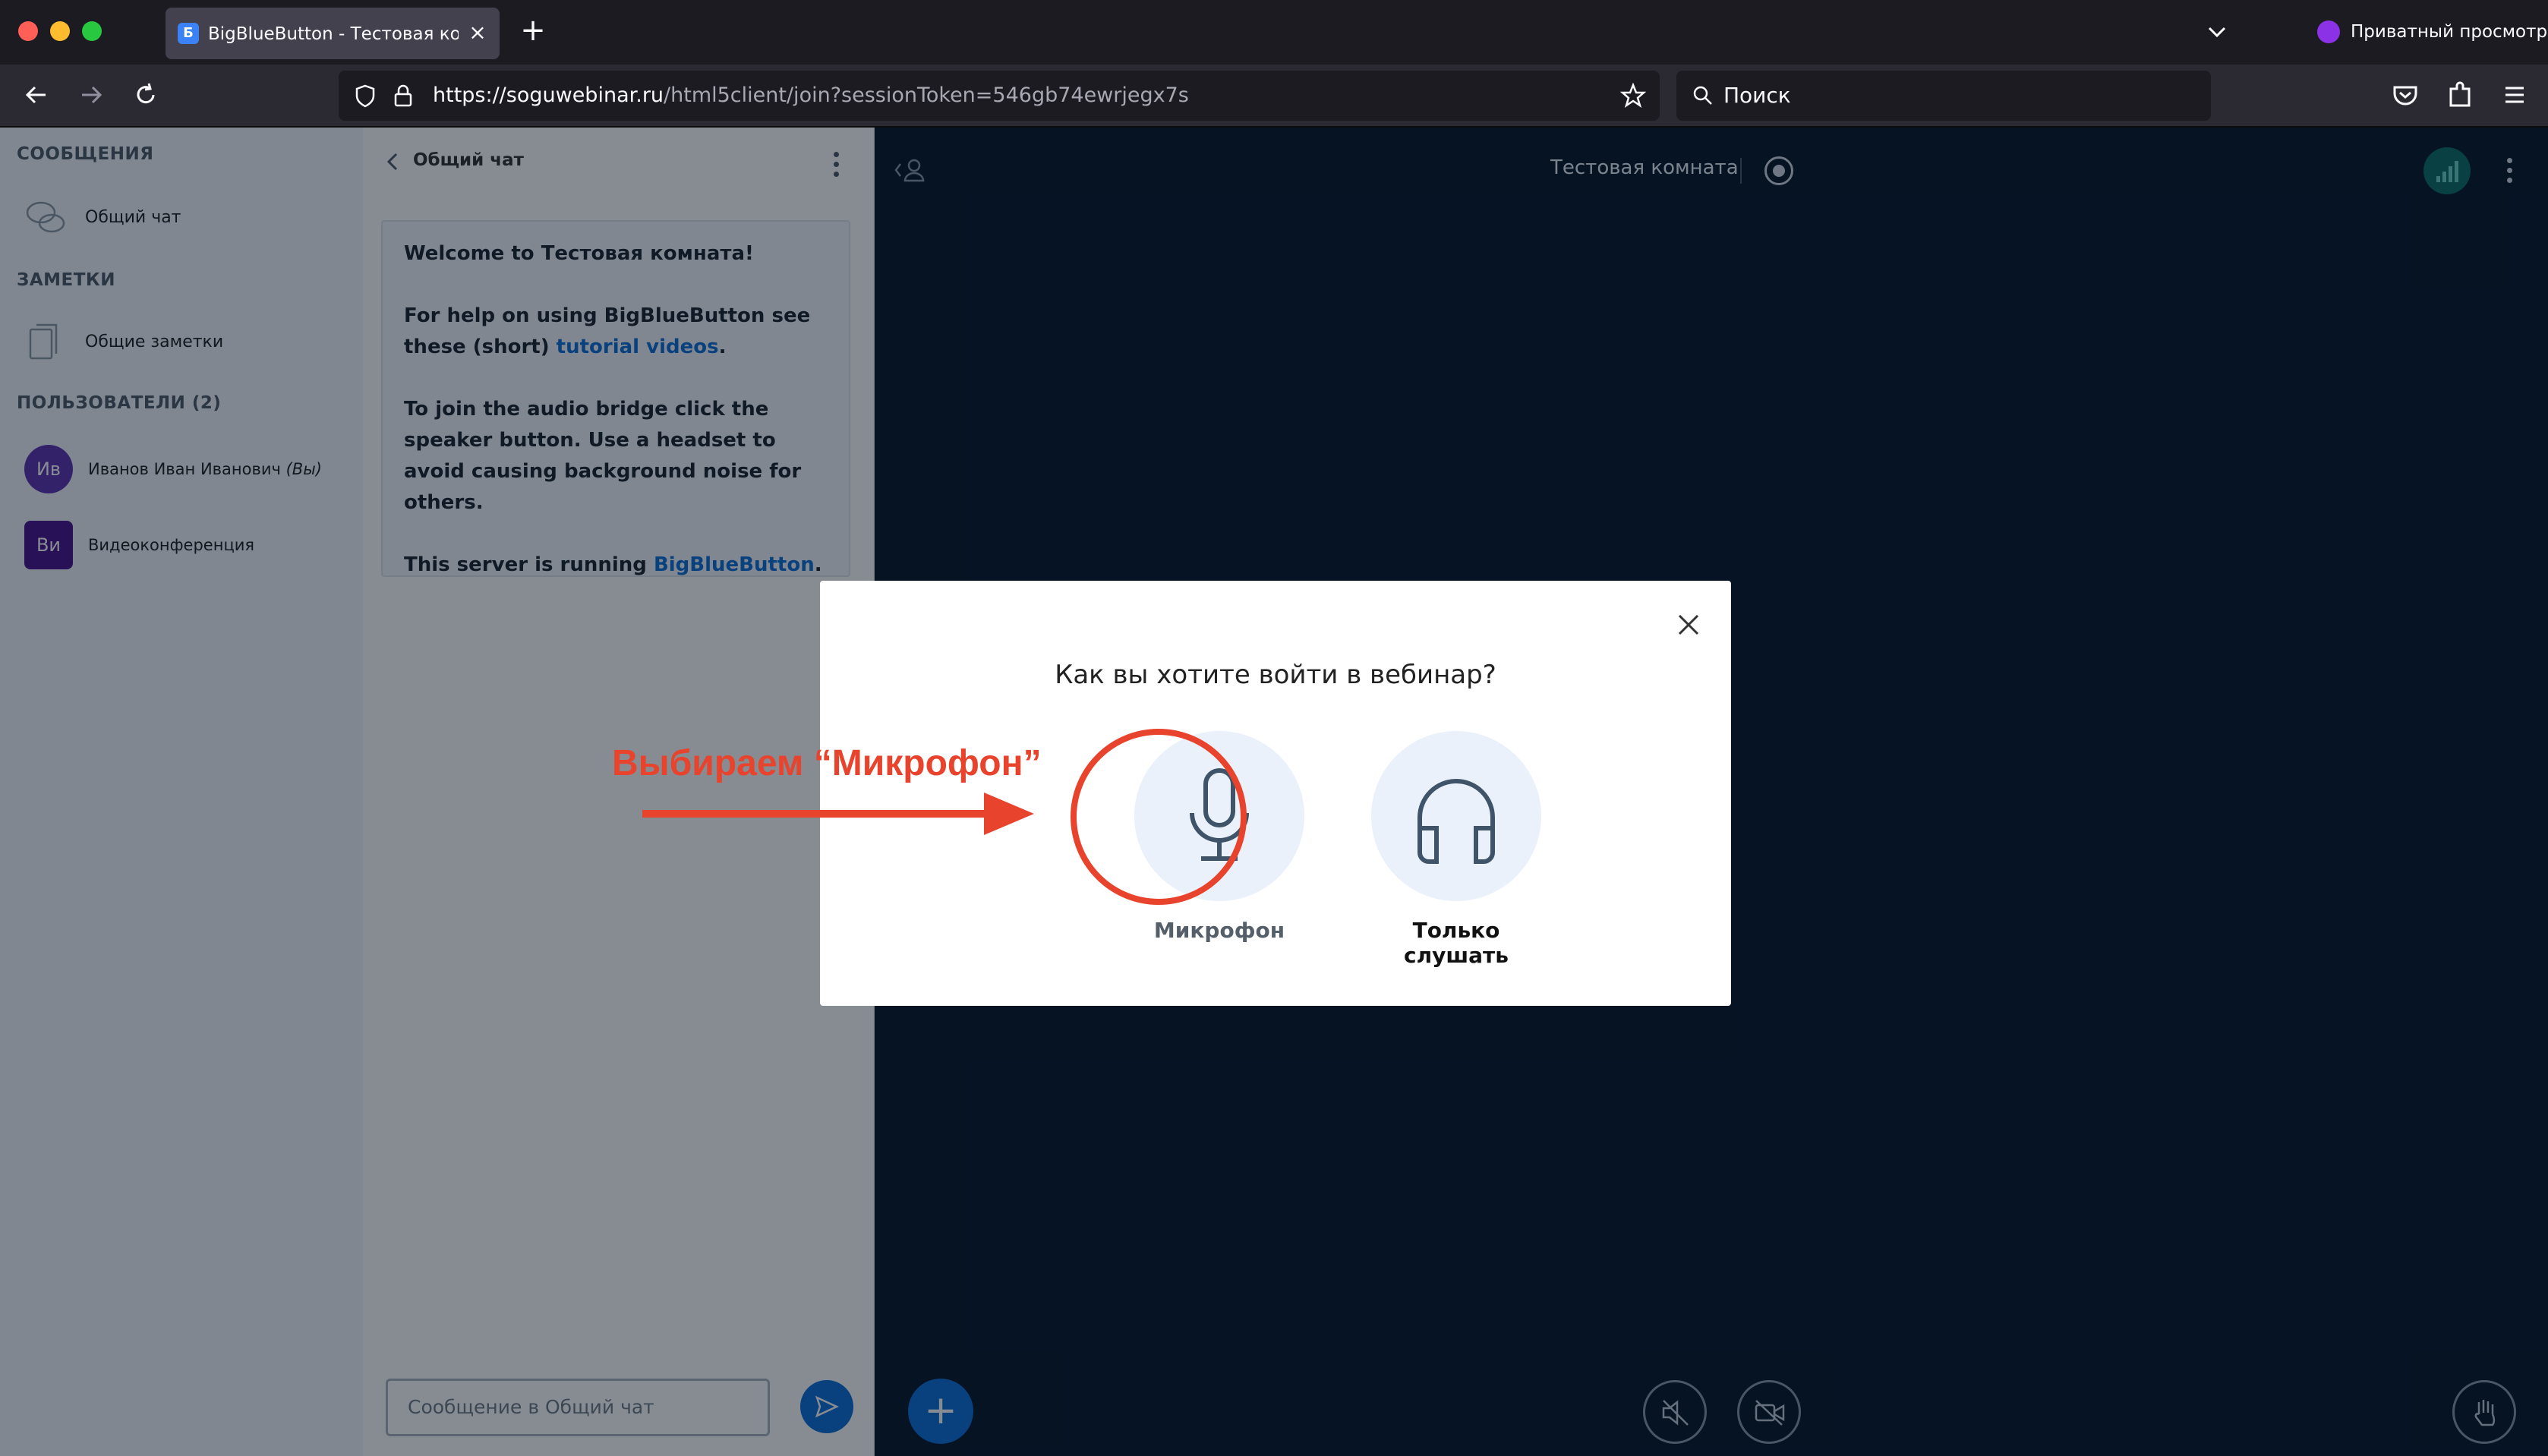 This screenshot has width=2548, height=1456. What do you see at coordinates (2449, 32) in the screenshot?
I see `private-label: Приватный просмотр` at bounding box center [2449, 32].